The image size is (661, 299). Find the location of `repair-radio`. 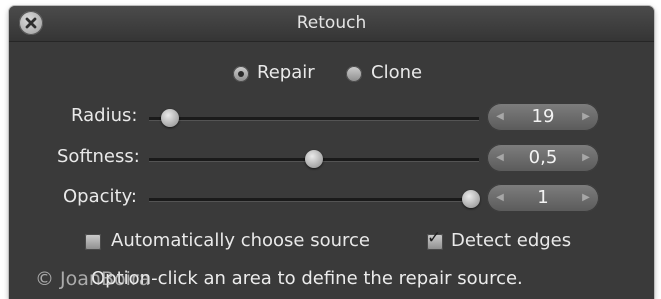

repair-radio is located at coordinates (241, 74).